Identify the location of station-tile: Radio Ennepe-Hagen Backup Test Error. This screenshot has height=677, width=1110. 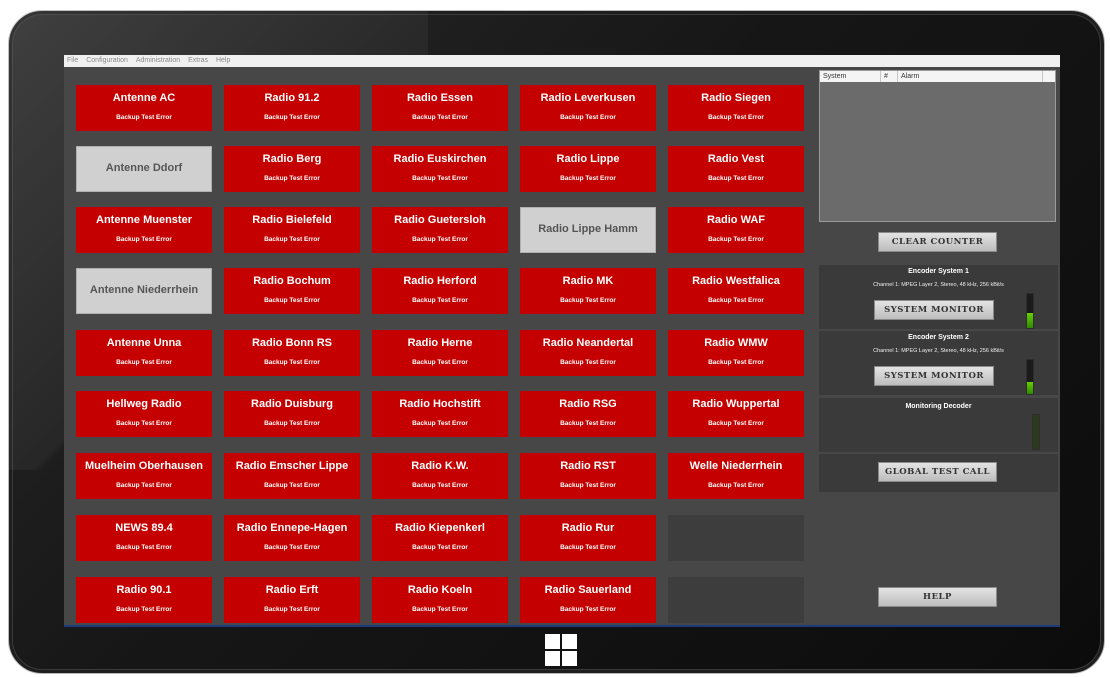
(292, 538).